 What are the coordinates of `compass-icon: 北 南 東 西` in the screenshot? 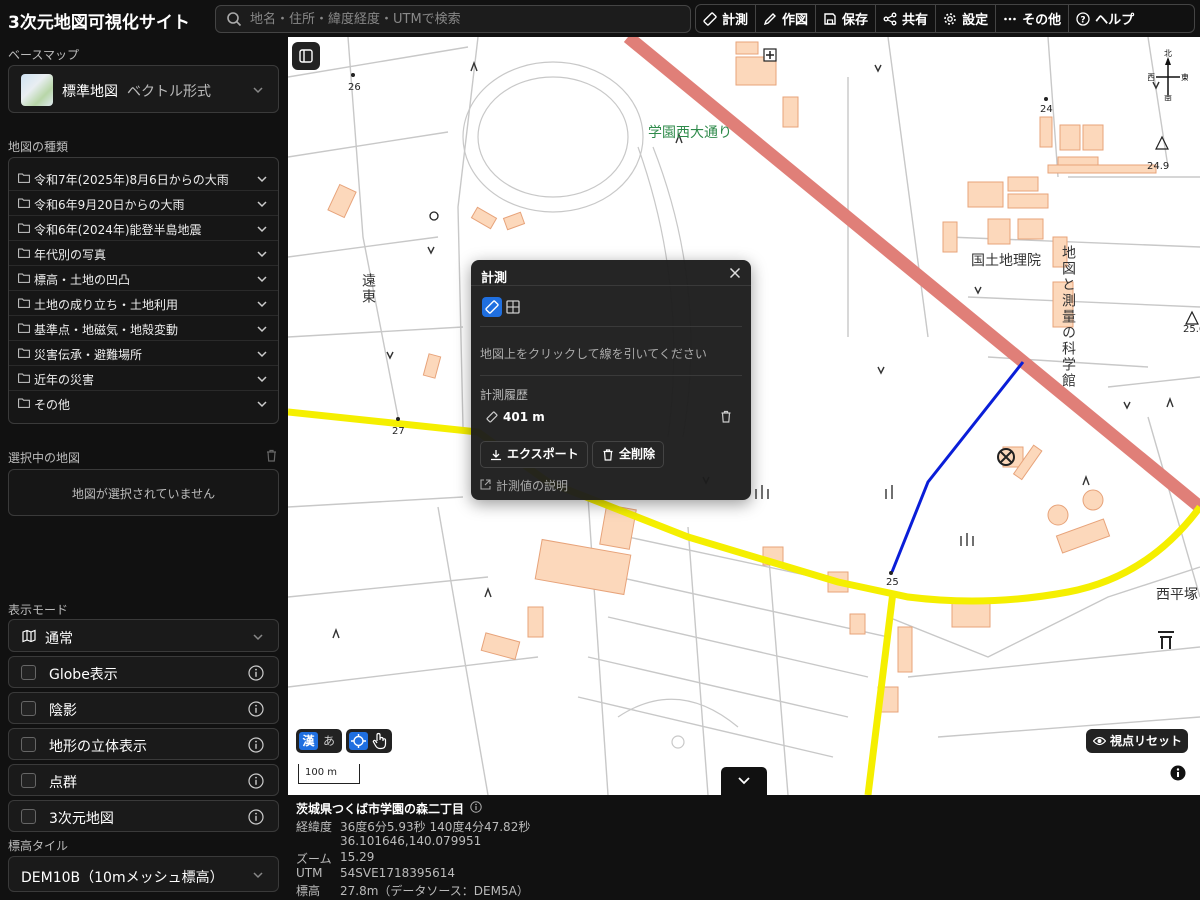 It's located at (1168, 75).